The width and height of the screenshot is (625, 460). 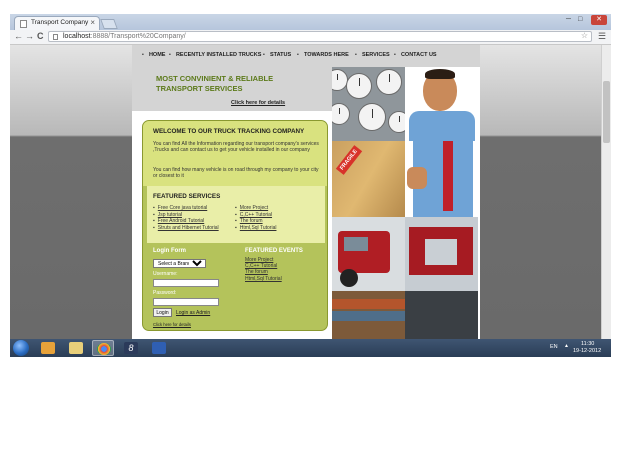 I want to click on browser-tab: Transport Company ×, so click(x=57, y=23).